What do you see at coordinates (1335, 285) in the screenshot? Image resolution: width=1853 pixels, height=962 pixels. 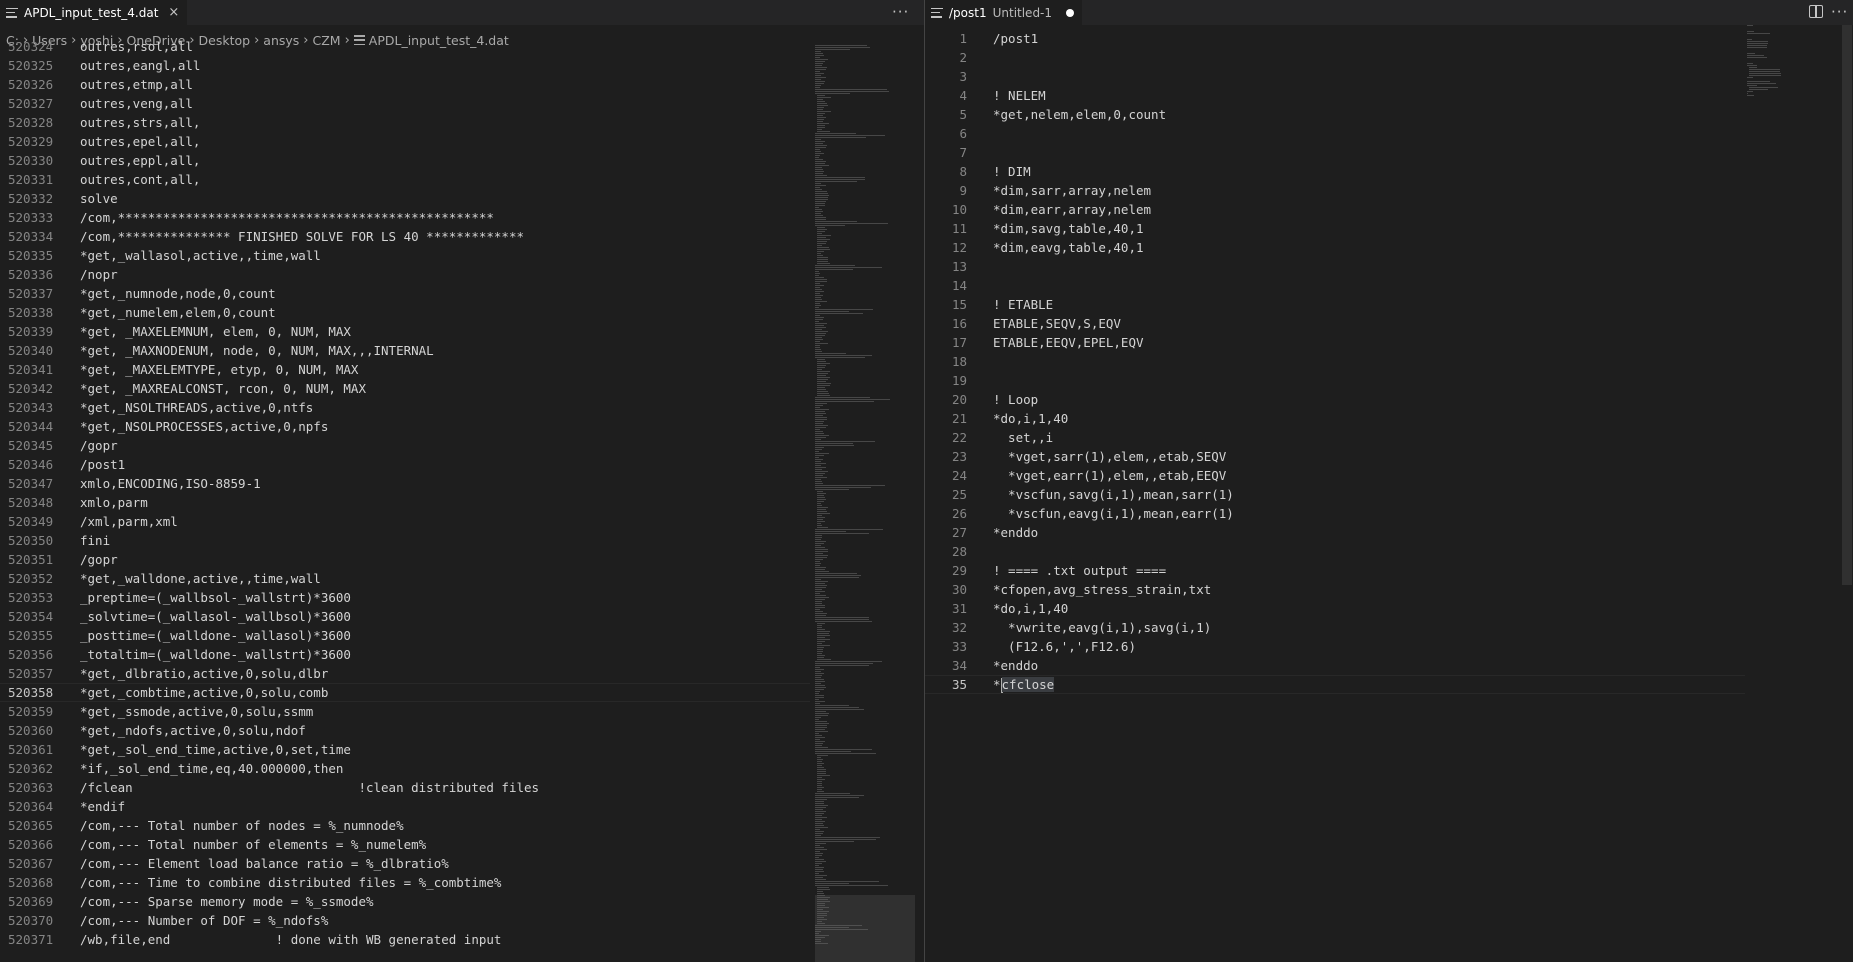 I see `code-line: 14` at bounding box center [1335, 285].